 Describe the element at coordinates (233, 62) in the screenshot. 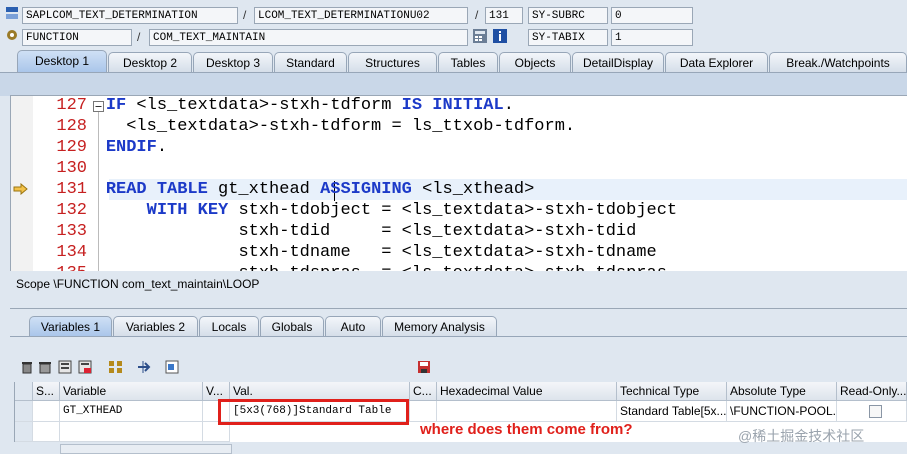

I see `tab-desktop-3: Desktop 3` at that location.